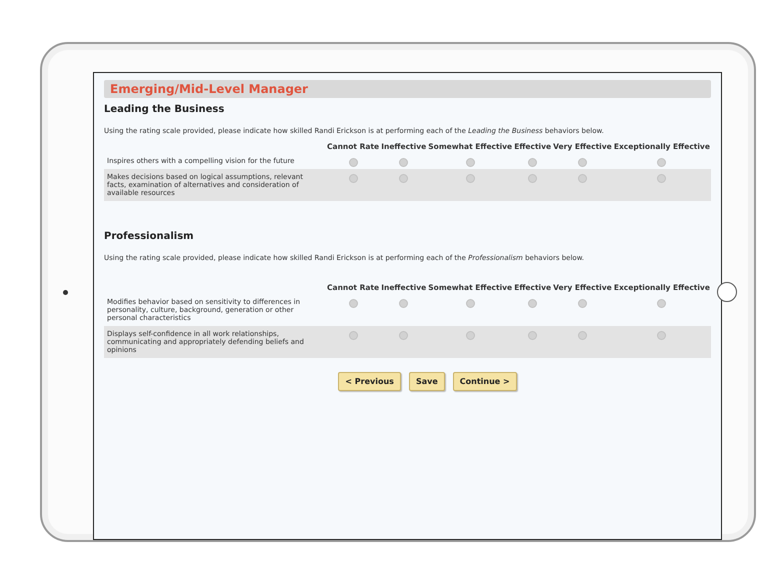  Describe the element at coordinates (369, 381) in the screenshot. I see `previous-button: < Previous` at that location.